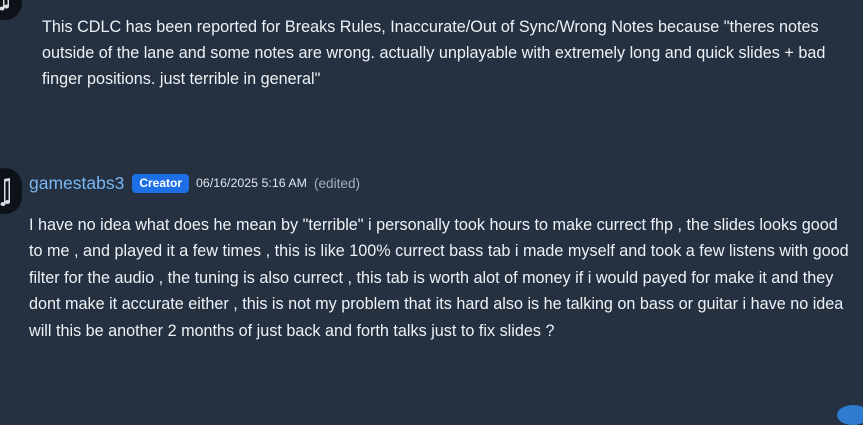 The image size is (863, 425). What do you see at coordinates (161, 183) in the screenshot?
I see `creator-badge: Creator` at bounding box center [161, 183].